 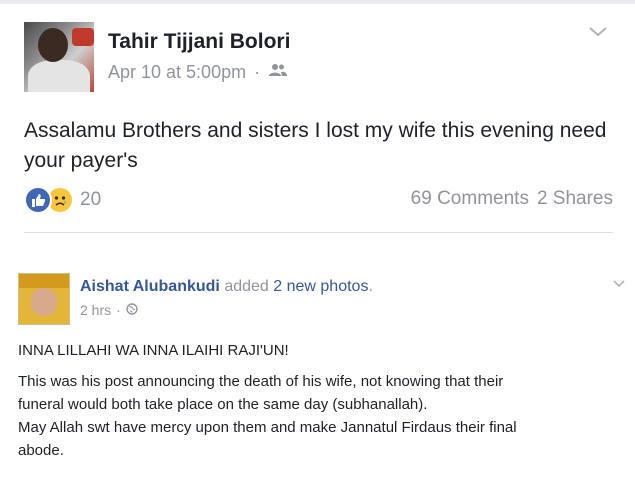 What do you see at coordinates (59, 76) in the screenshot?
I see `avatar-shirt` at bounding box center [59, 76].